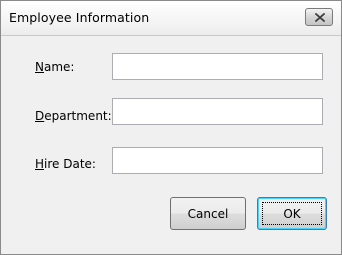  I want to click on ok-button-label: OK, so click(292, 213).